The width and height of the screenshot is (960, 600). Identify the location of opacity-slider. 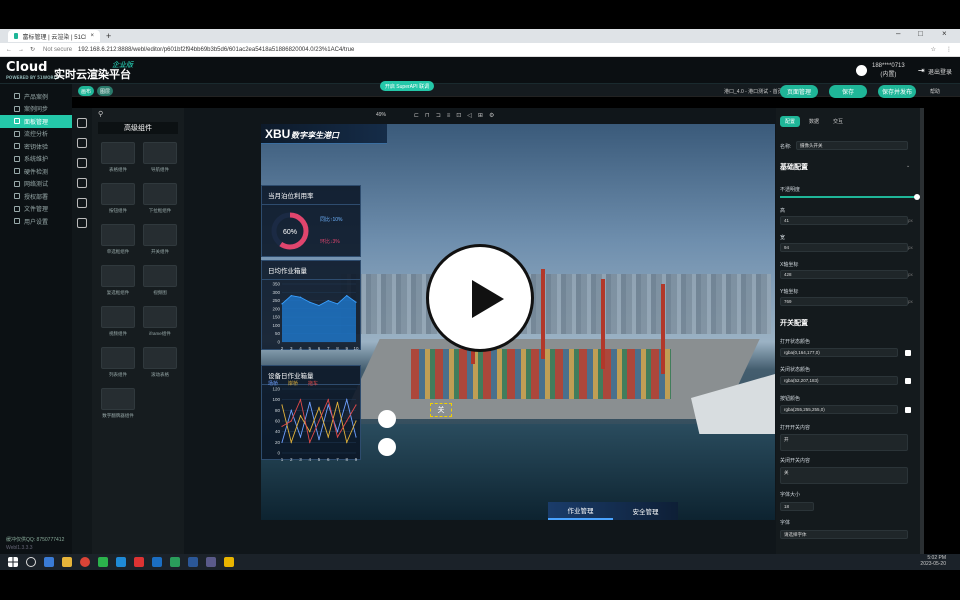
(849, 197).